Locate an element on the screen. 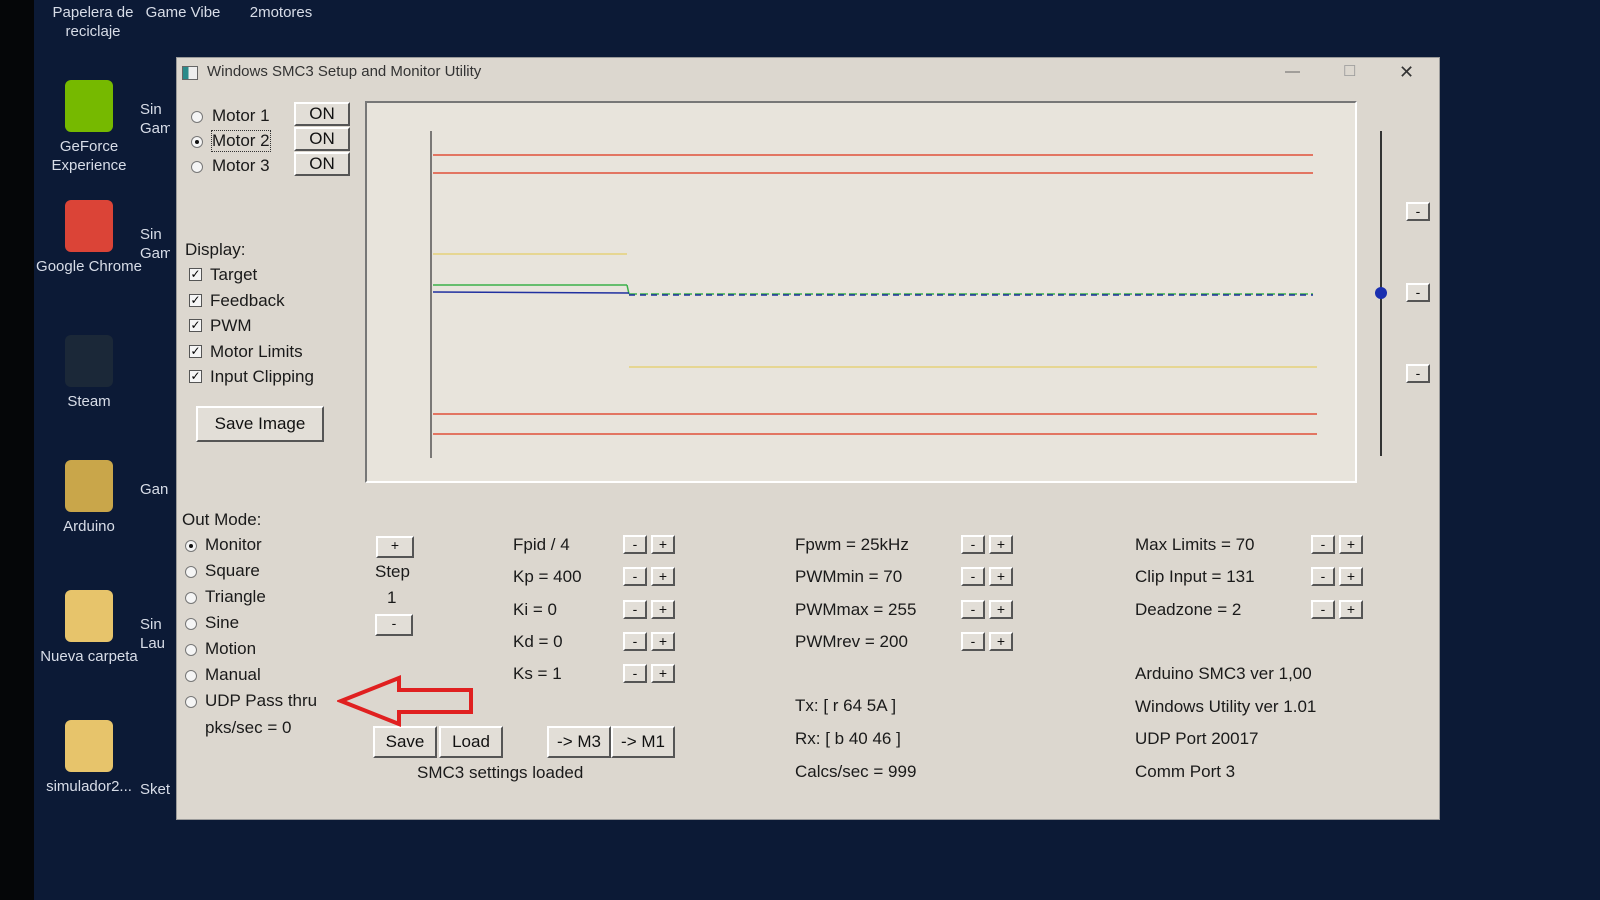 Image resolution: width=1600 pixels, height=900 pixels. feedback-trace is located at coordinates (531, 292).